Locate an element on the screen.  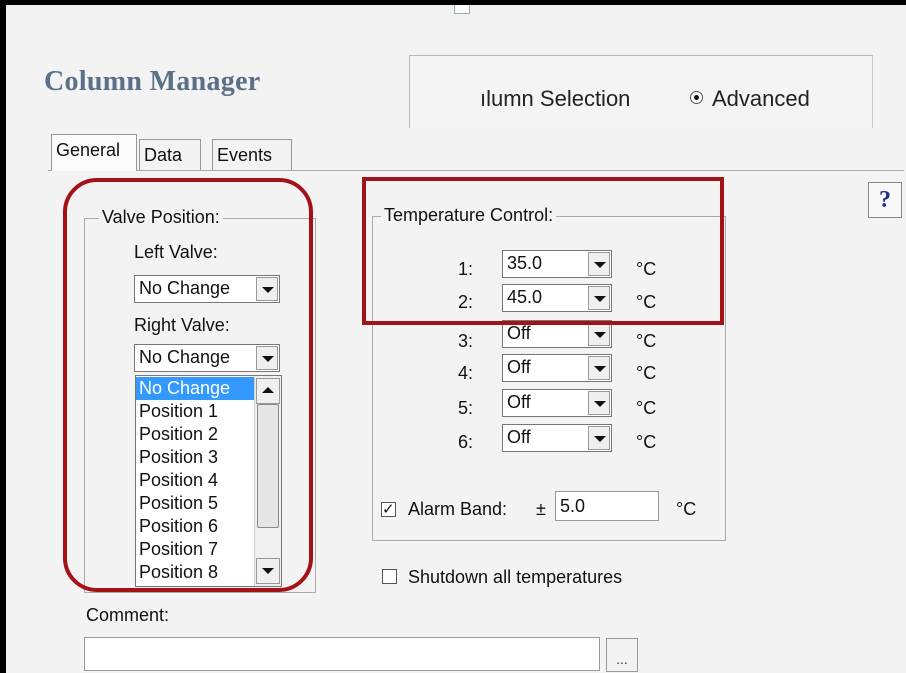
page-title: Column Manager is located at coordinates (152, 81).